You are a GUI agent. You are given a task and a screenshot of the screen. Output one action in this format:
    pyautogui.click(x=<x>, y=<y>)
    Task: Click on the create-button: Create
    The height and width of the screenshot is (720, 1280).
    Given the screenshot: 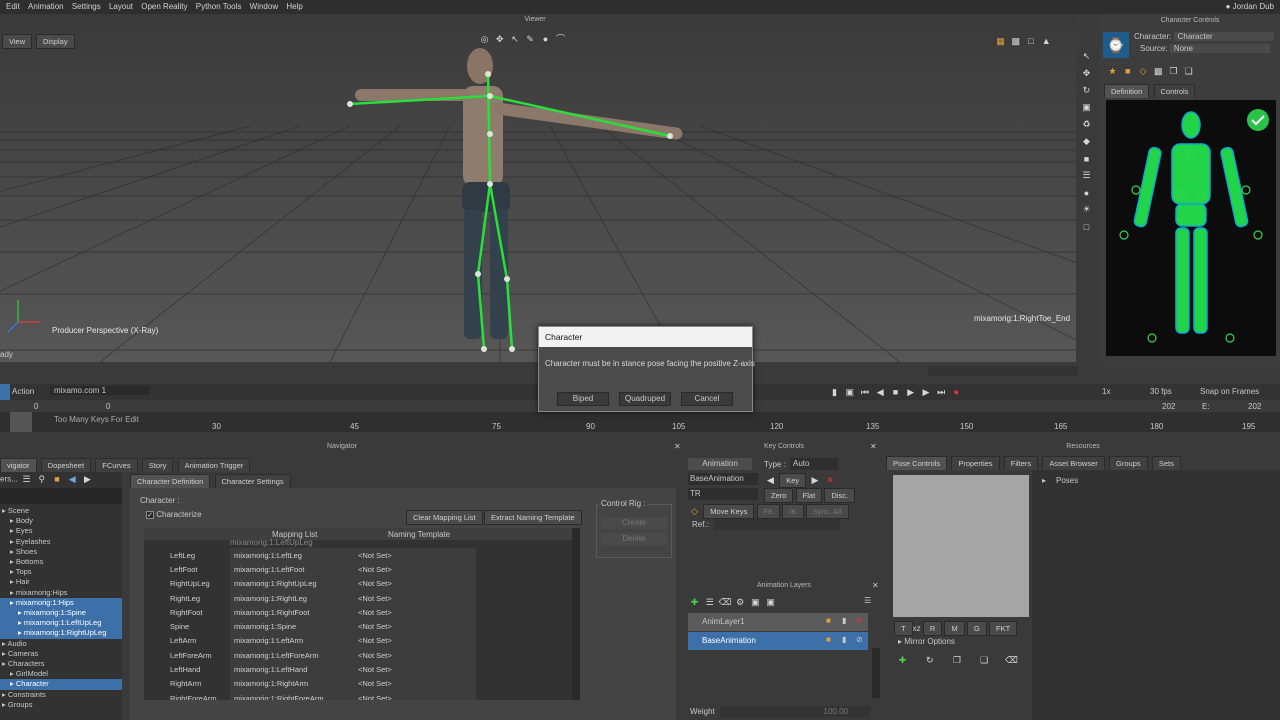 What is the action you would take?
    pyautogui.click(x=634, y=523)
    